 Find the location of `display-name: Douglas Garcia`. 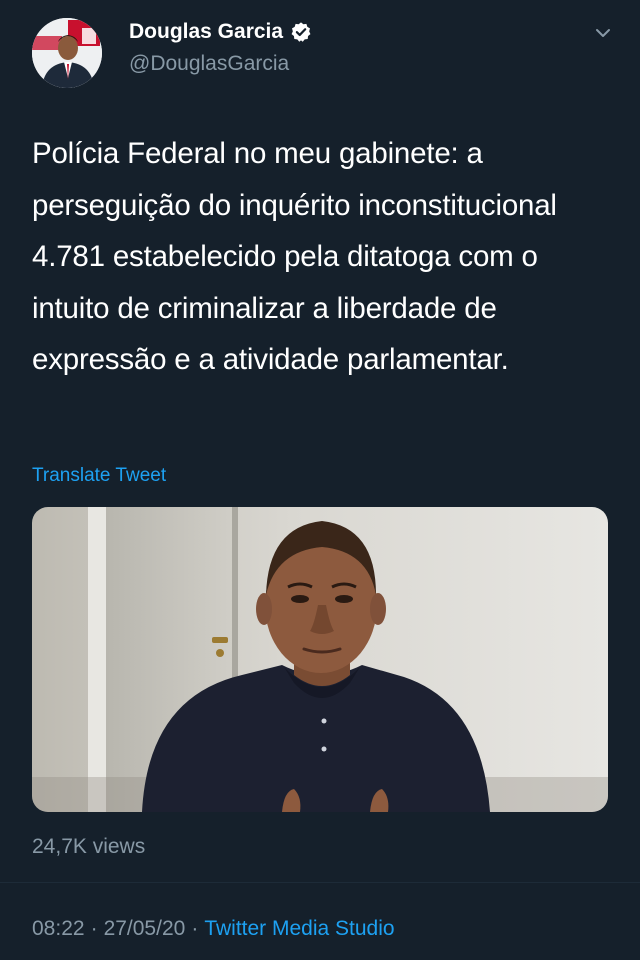

display-name: Douglas Garcia is located at coordinates (220, 32).